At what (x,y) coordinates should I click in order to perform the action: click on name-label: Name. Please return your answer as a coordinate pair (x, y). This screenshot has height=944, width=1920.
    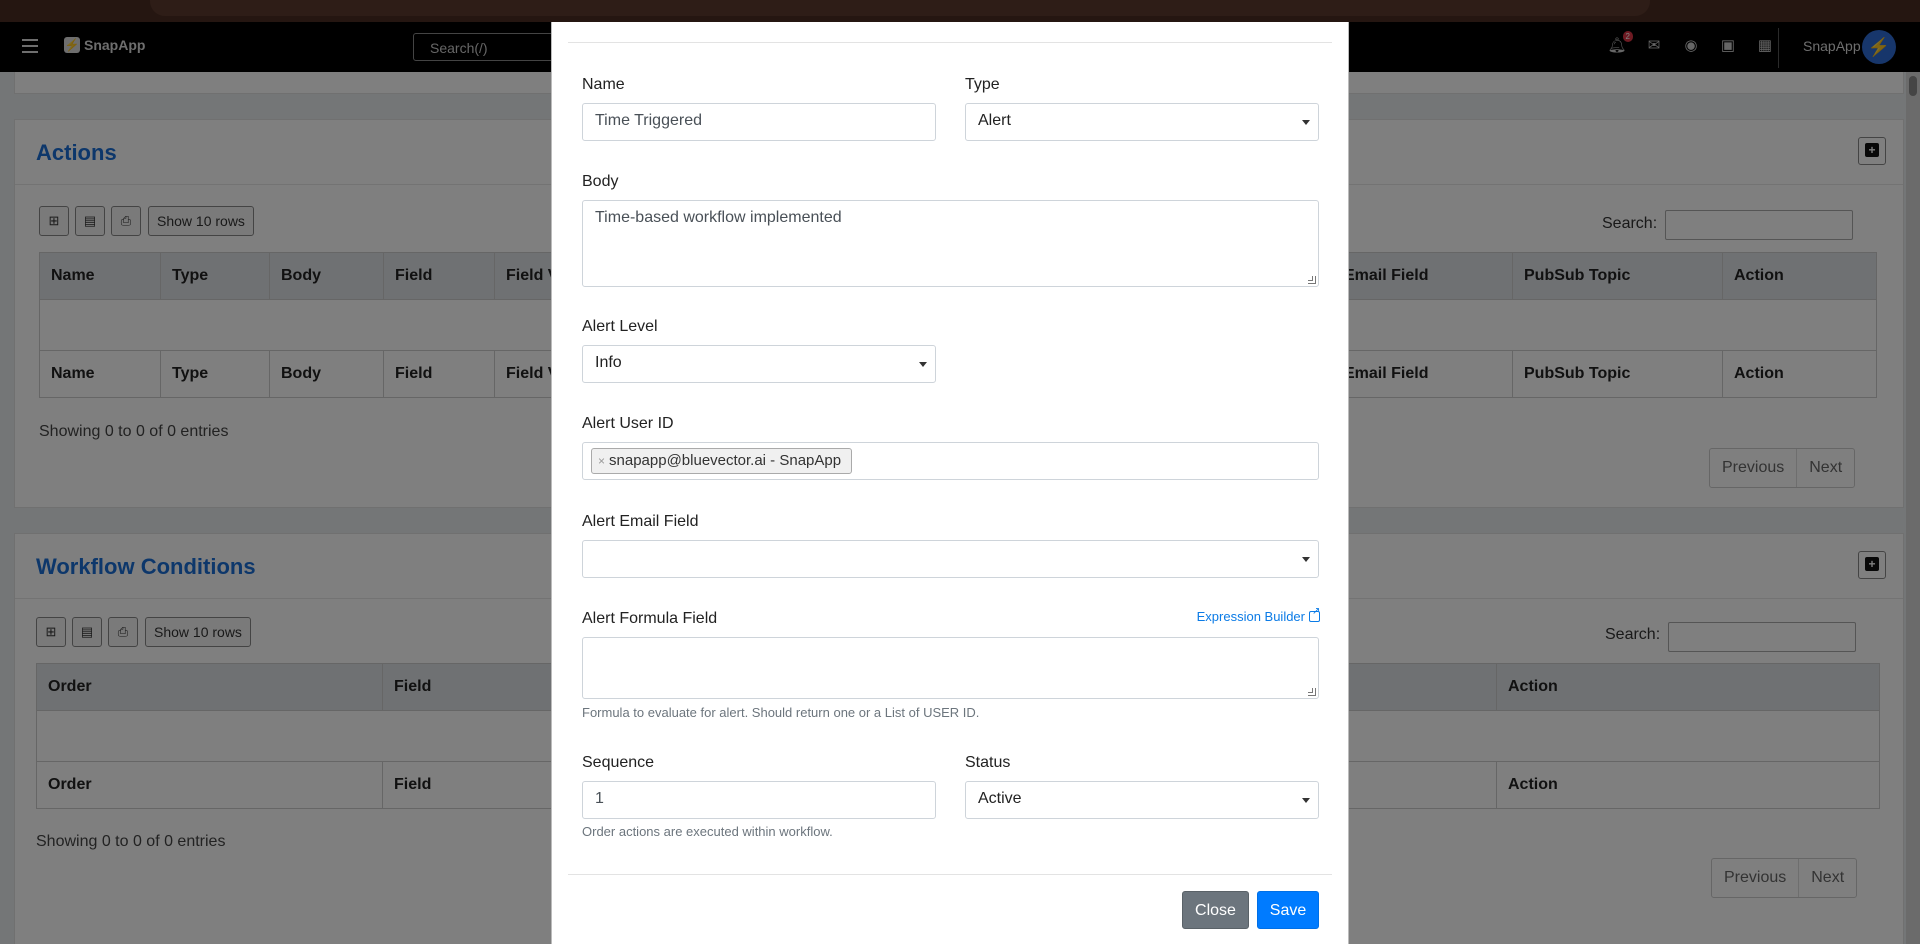
    Looking at the image, I should click on (603, 84).